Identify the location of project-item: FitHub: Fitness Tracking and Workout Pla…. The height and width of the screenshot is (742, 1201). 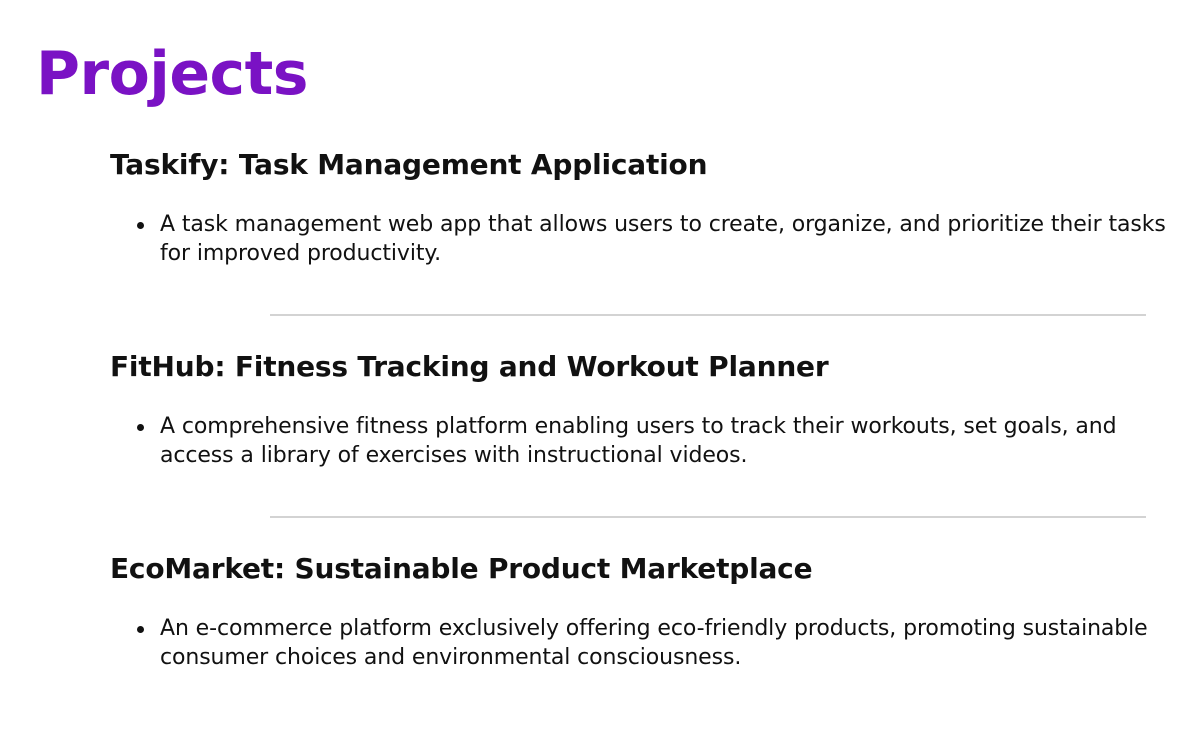
(650, 408).